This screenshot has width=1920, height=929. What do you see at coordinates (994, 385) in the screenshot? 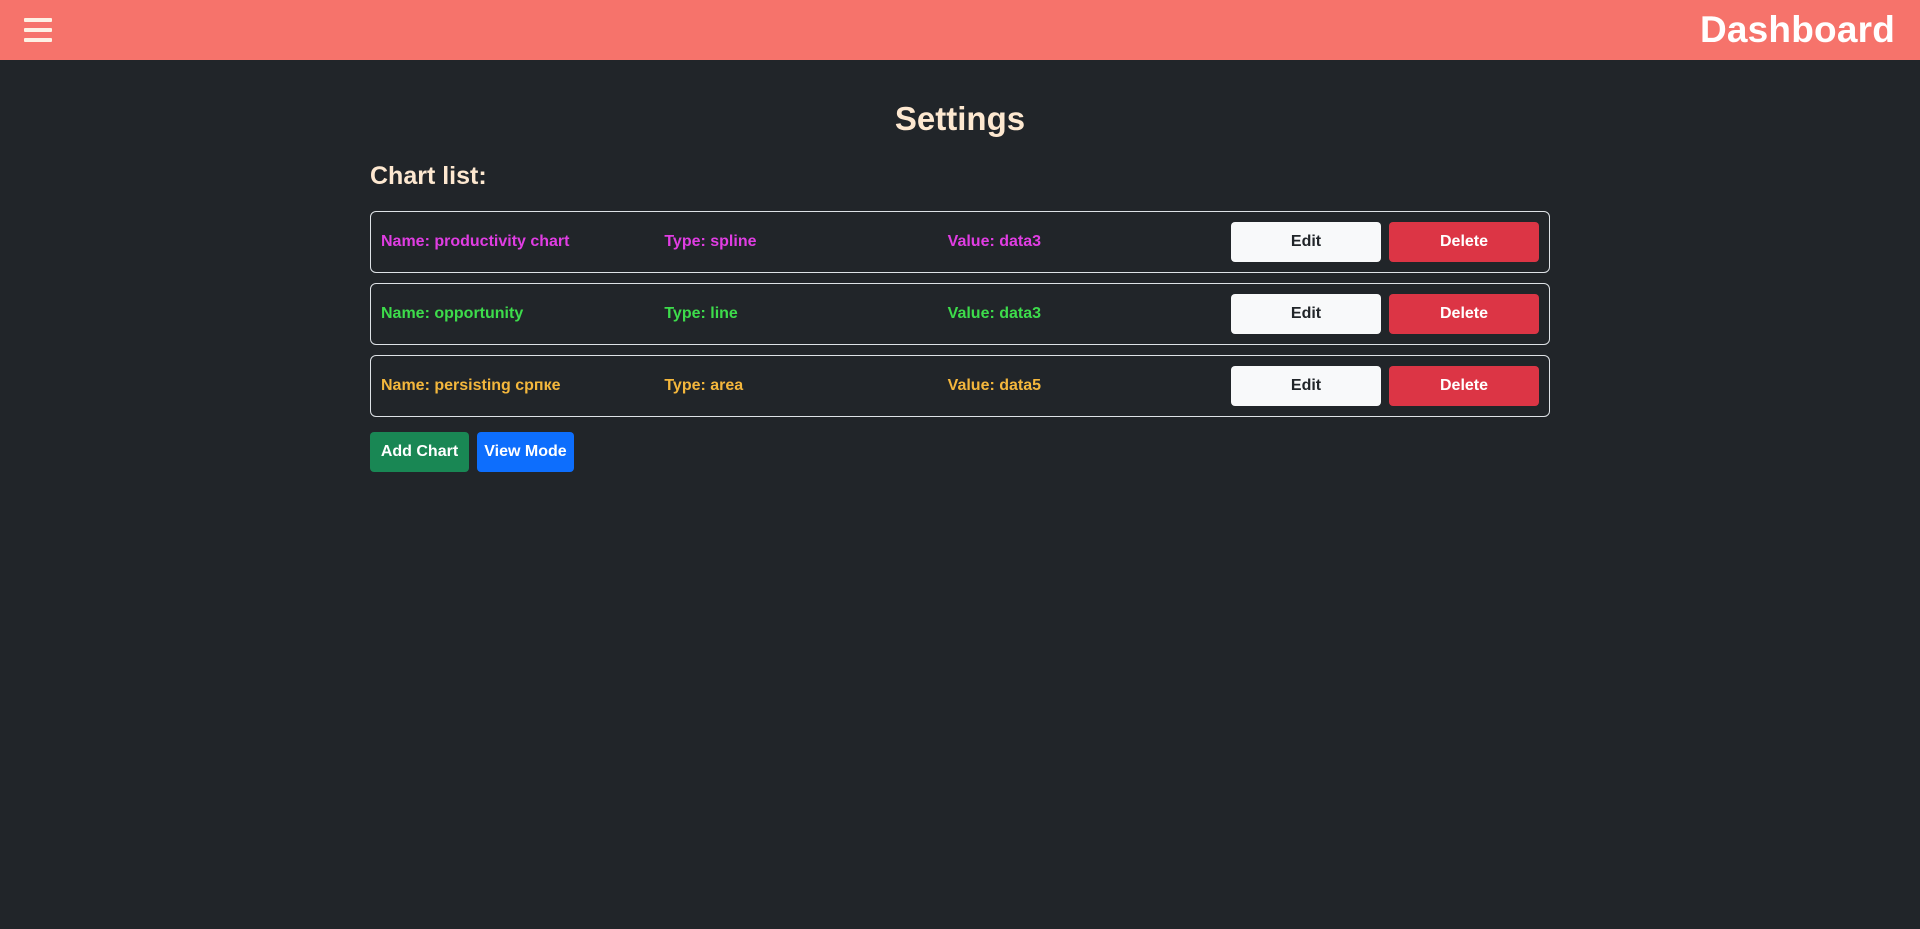
I see `chart-value: Value: data5` at bounding box center [994, 385].